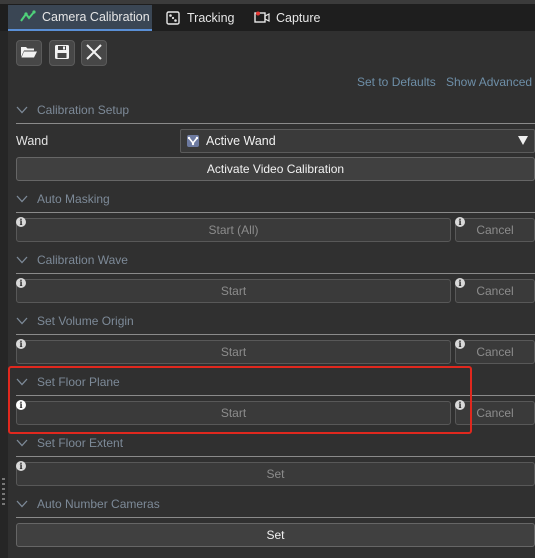  Describe the element at coordinates (396, 82) in the screenshot. I see `set-to-defaults-link: Set to Defaults` at that location.